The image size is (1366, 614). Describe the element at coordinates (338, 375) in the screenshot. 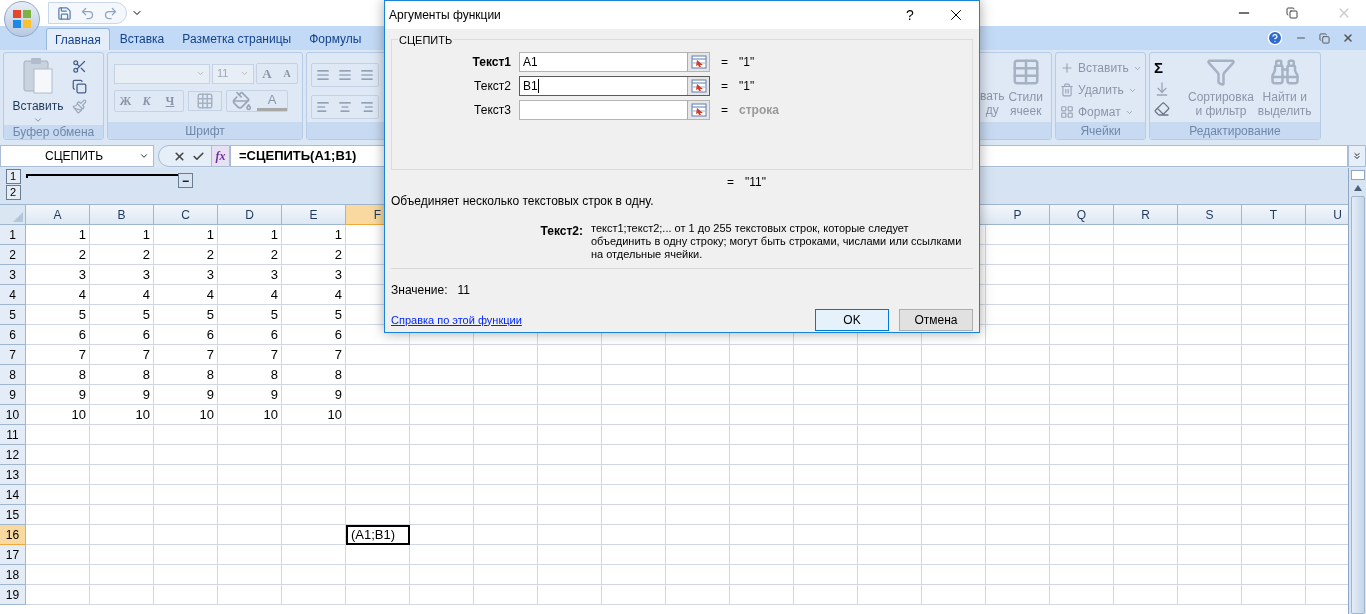

I see `table-cell-text: 8` at that location.